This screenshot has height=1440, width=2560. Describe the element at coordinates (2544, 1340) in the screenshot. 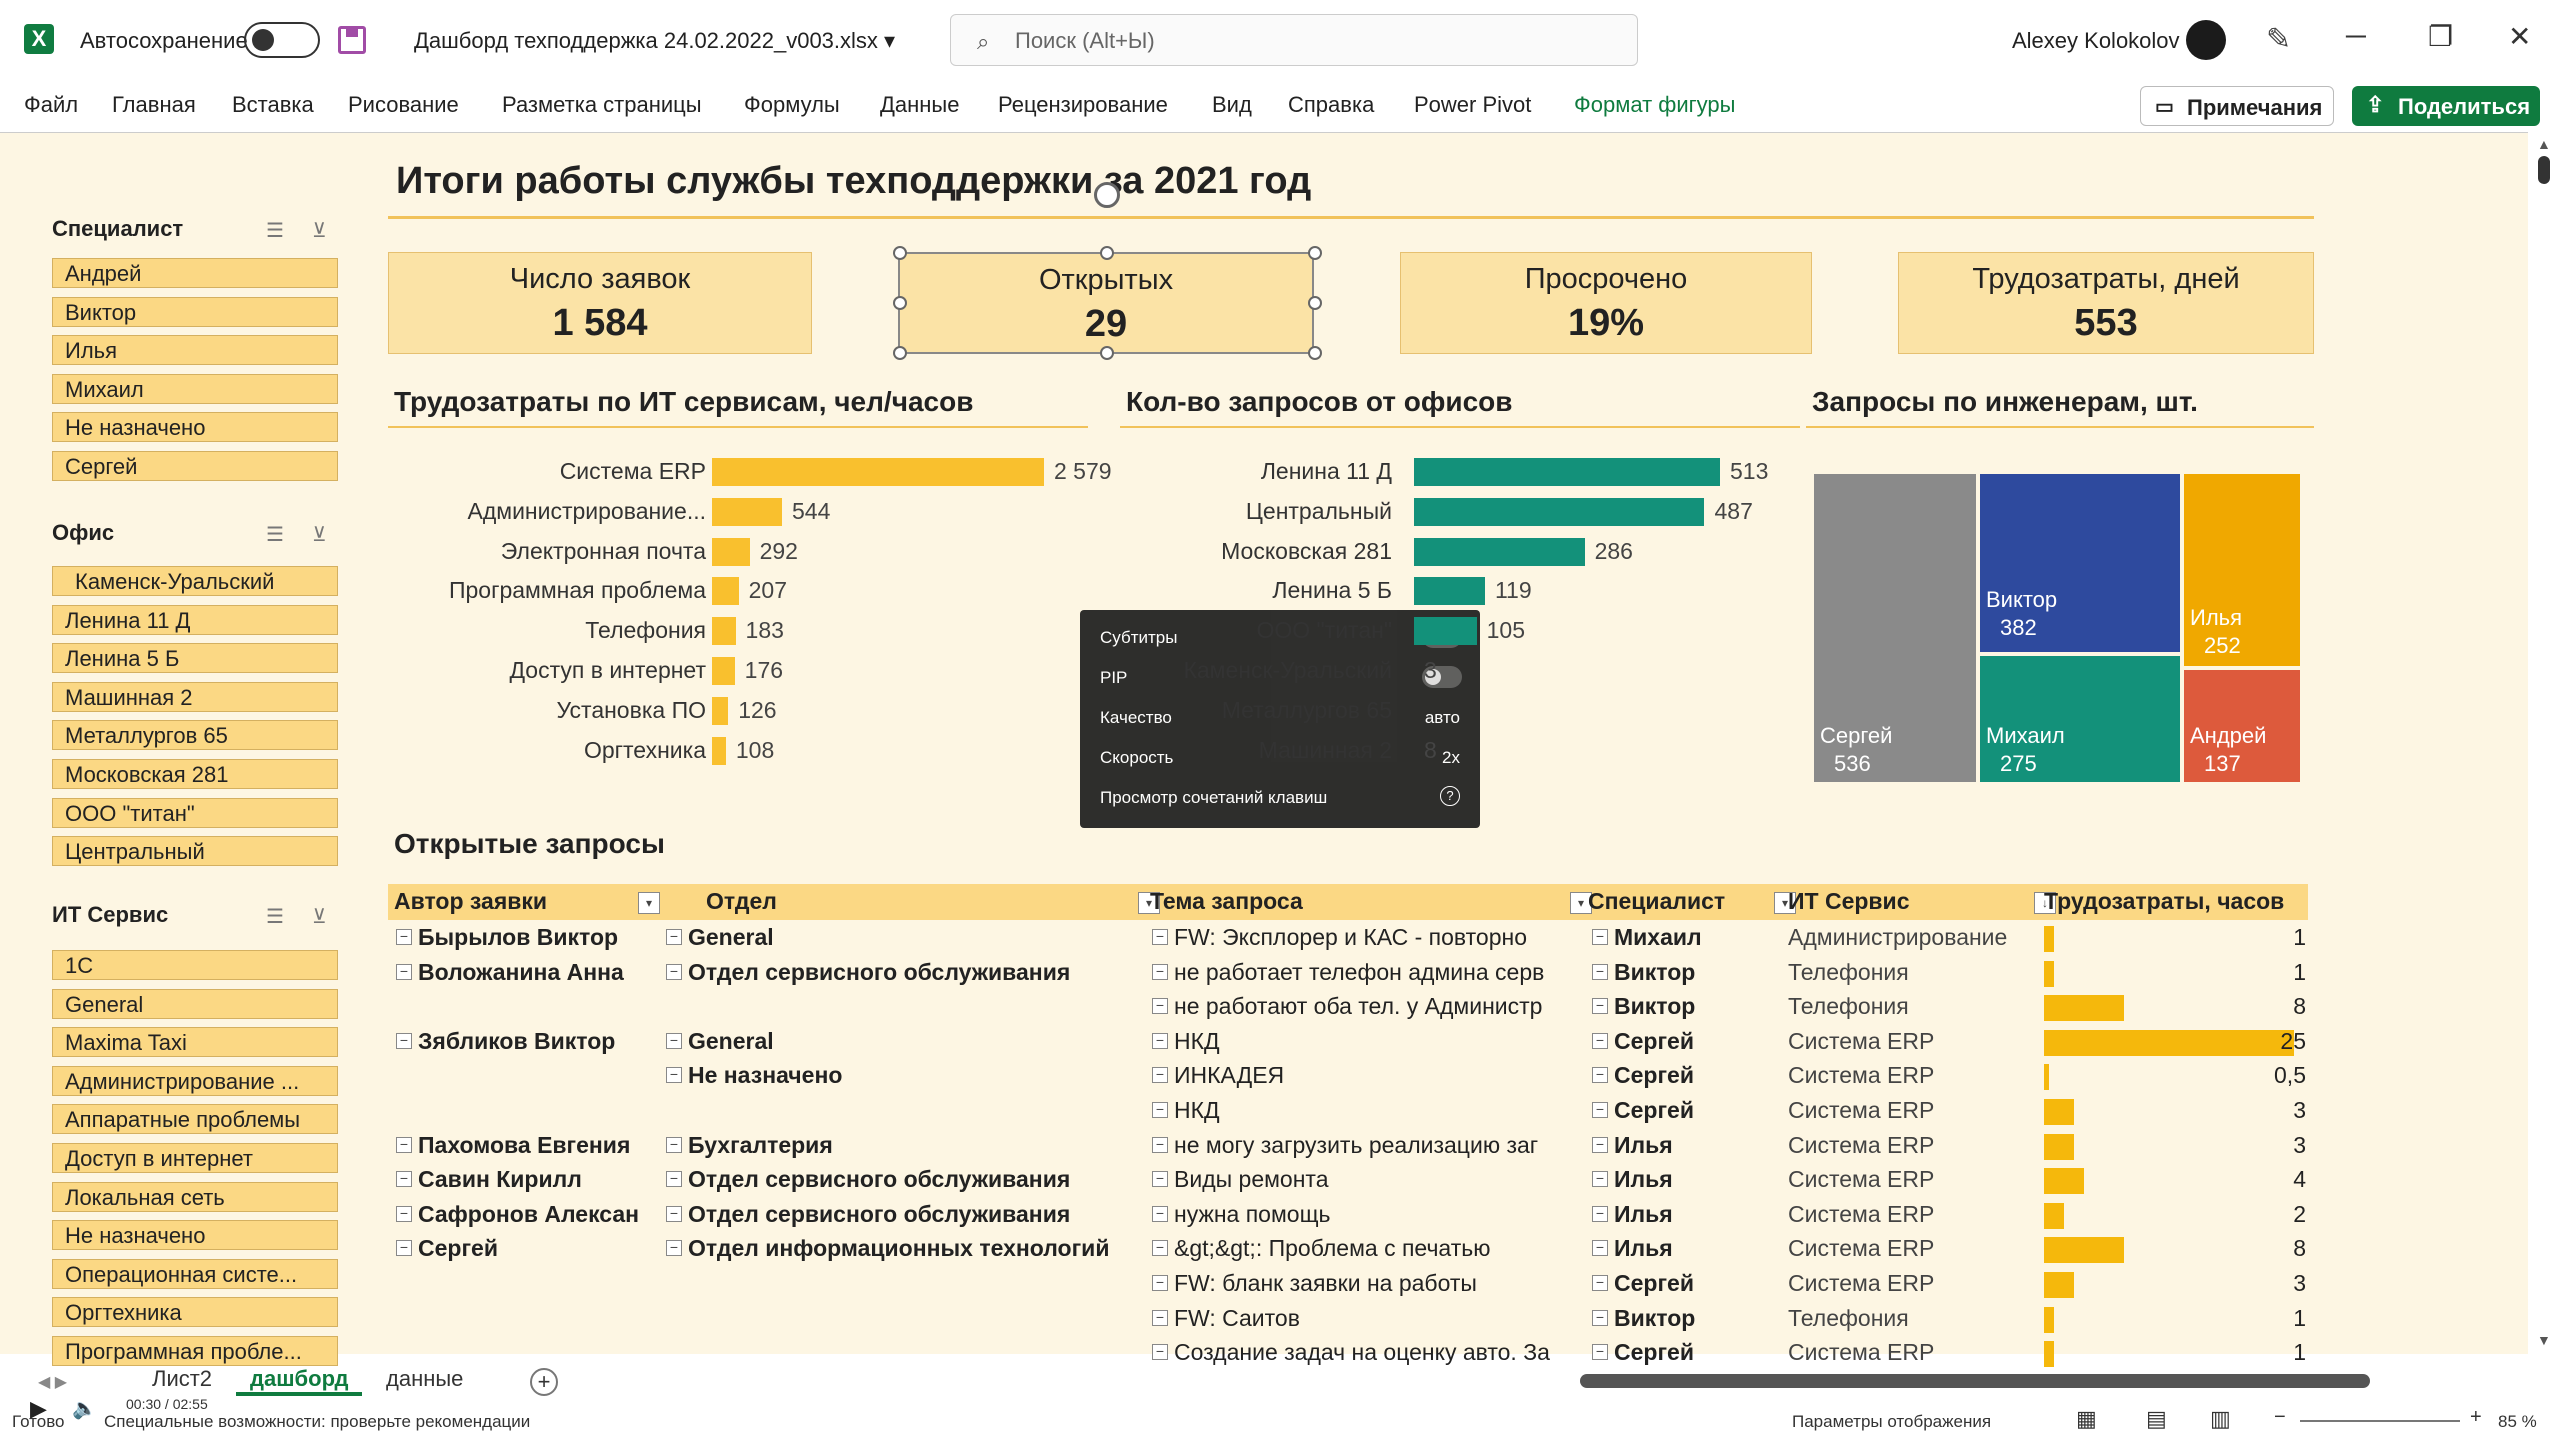

I see `scroll-down-icon: ▼` at that location.